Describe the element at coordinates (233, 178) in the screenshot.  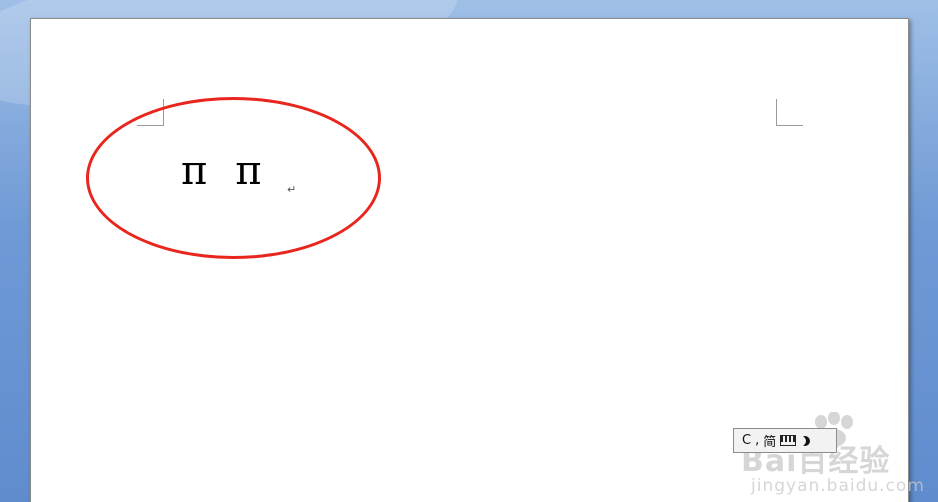
I see `red-ellipse-annotation` at that location.